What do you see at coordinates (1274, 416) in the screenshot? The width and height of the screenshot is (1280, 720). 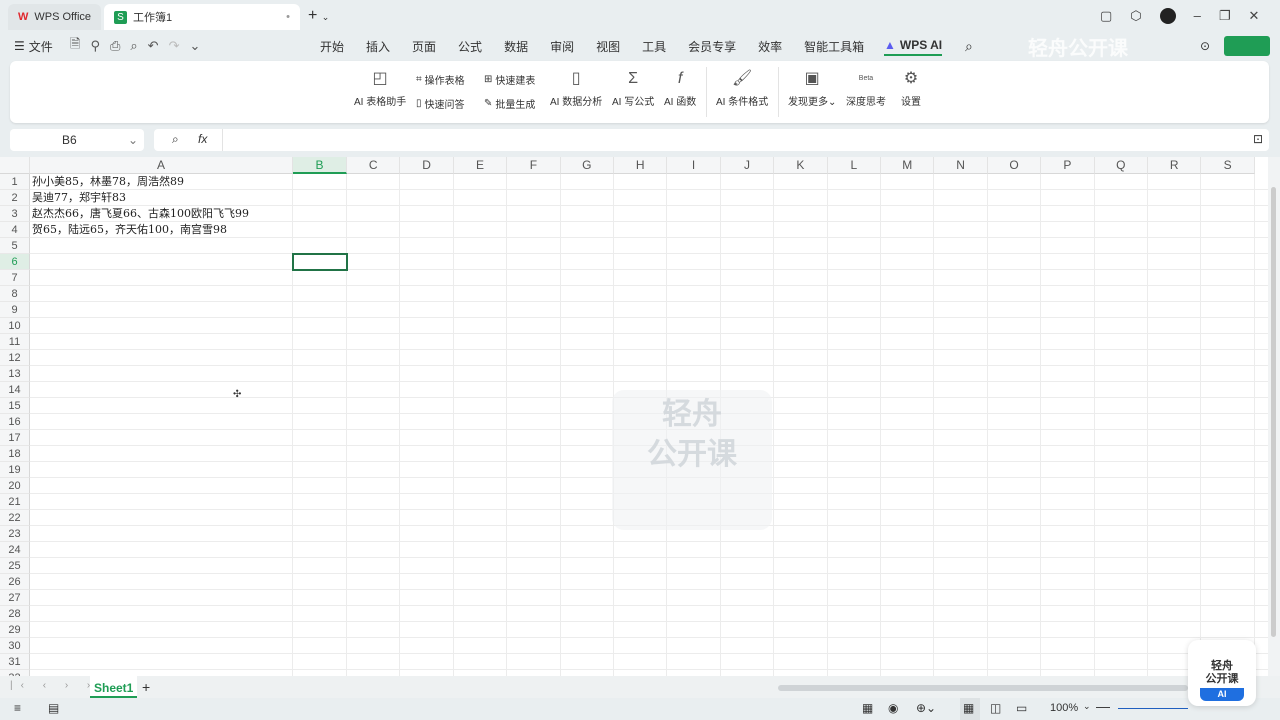 I see `vertical-scrollbar` at bounding box center [1274, 416].